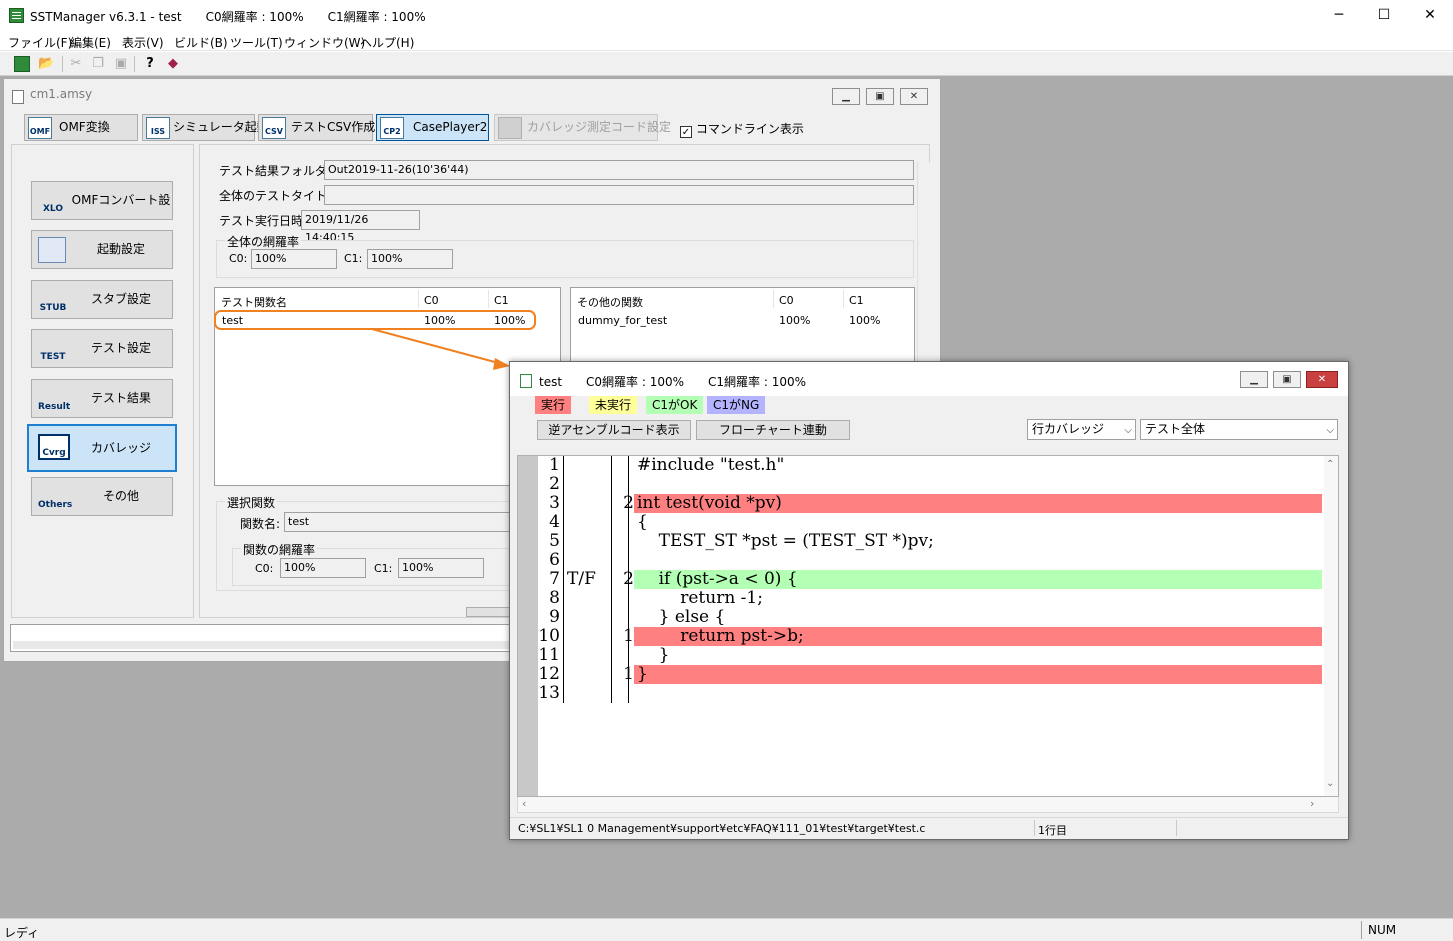 This screenshot has width=1453, height=941. I want to click on coverage-code-button: カバレッジ測定コード設定, so click(582, 127).